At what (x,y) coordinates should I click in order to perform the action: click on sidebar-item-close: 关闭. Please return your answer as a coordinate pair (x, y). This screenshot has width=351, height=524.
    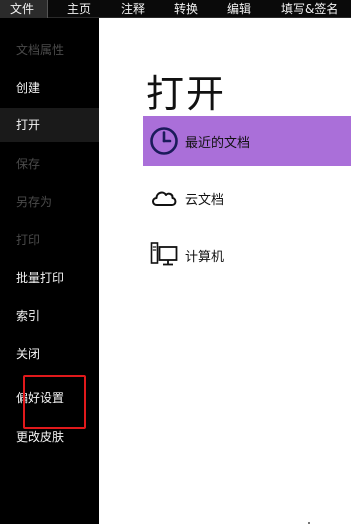
    Looking at the image, I should click on (28, 353).